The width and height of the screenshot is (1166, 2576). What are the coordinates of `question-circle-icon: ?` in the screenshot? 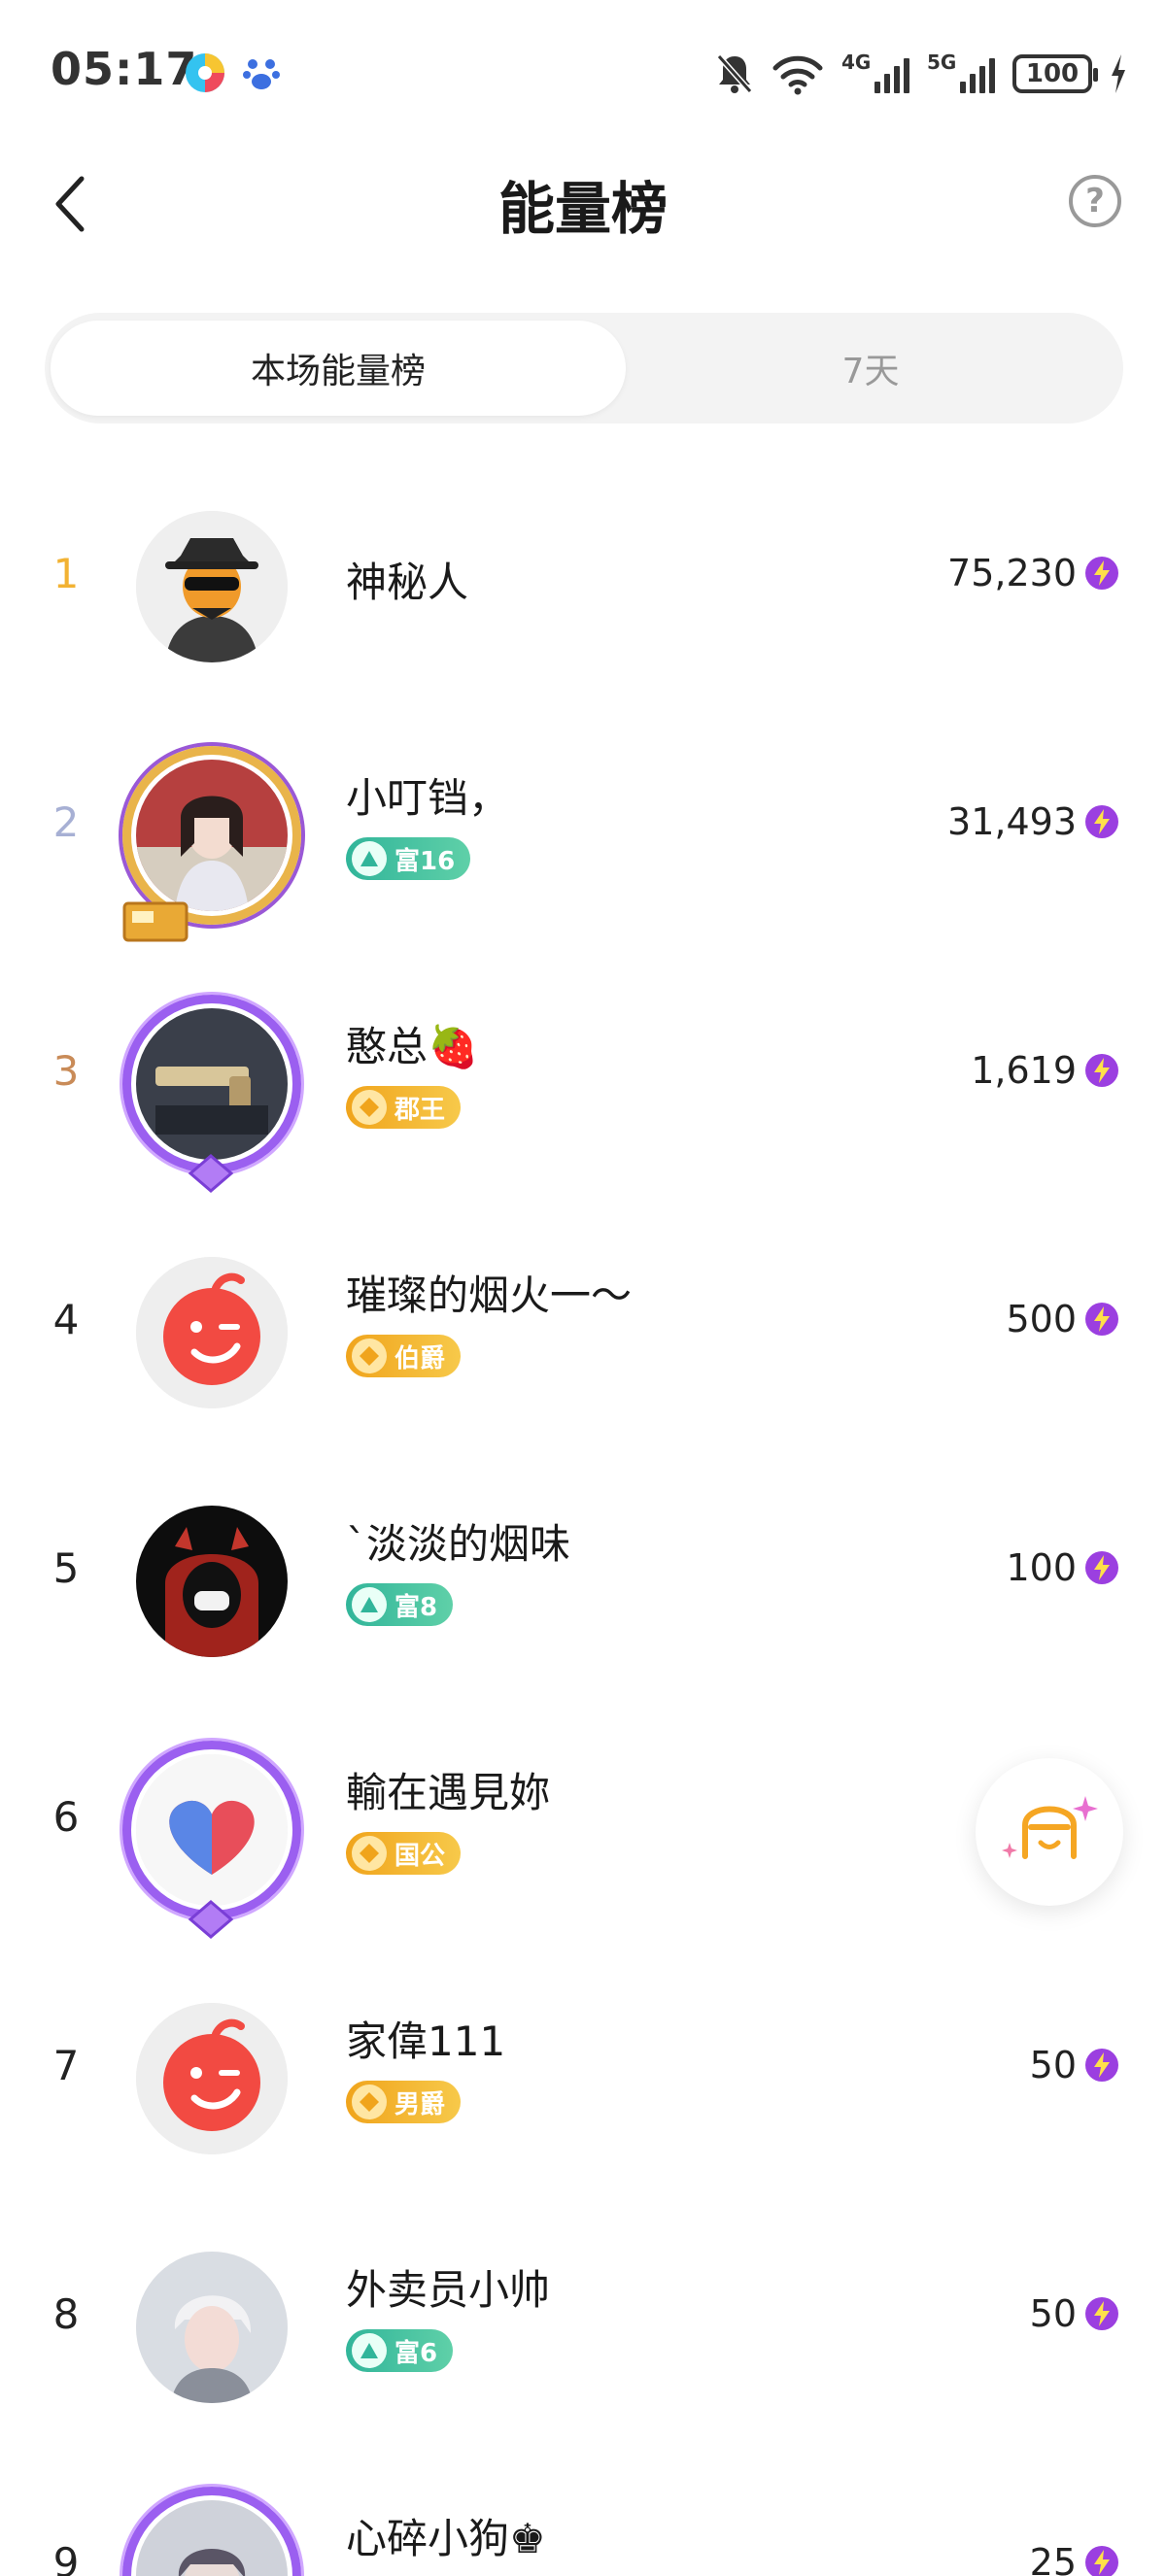 It's located at (1095, 201).